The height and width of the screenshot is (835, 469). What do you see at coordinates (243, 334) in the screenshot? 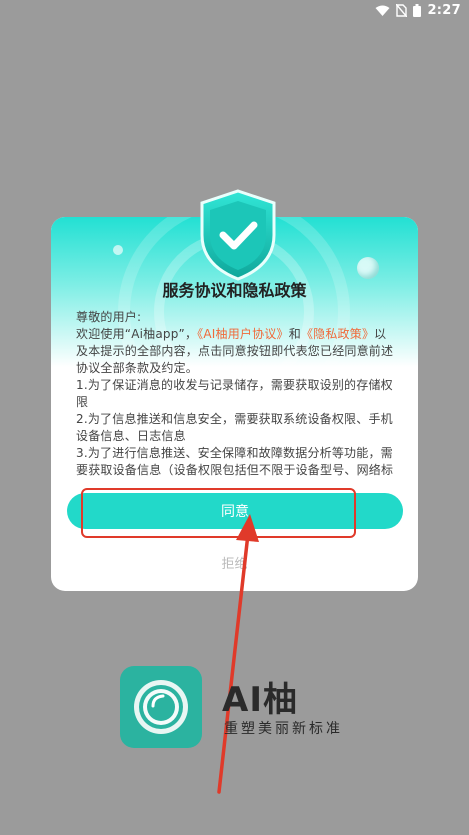
I see `user-agreement-link: 《AI柚用户协议》` at bounding box center [243, 334].